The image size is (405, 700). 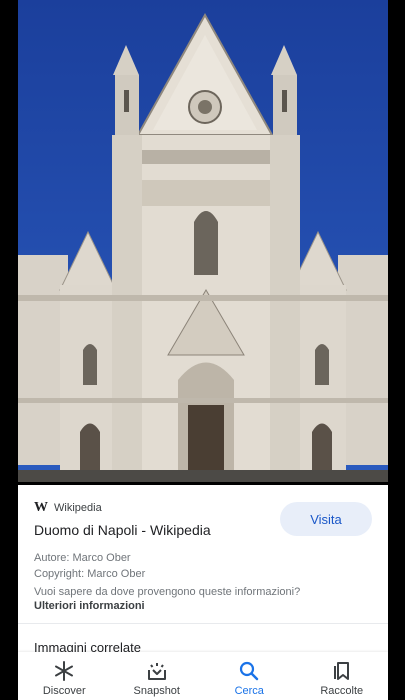 I want to click on nav-collections: Raccolte, so click(x=342, y=676).